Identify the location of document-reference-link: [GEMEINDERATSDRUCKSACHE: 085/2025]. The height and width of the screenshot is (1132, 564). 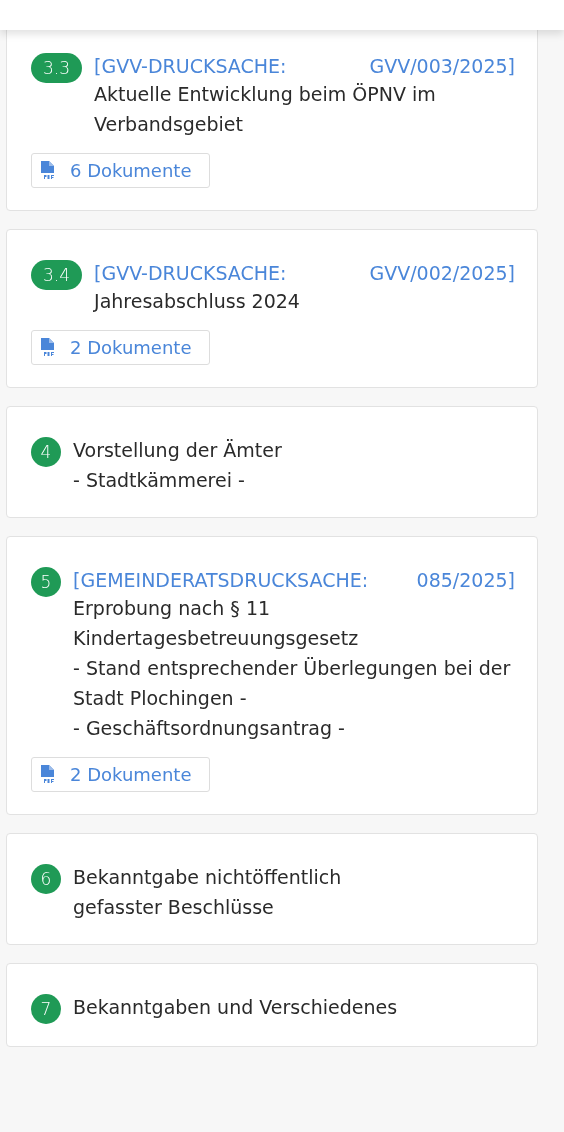
(294, 580).